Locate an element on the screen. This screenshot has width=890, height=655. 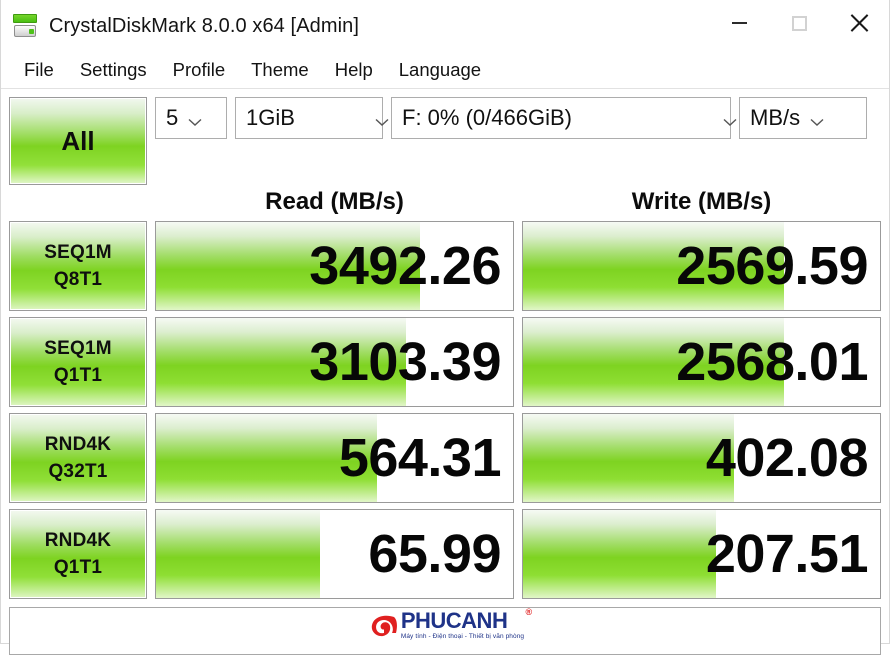
test-label-line2: Q32T1 is located at coordinates (78, 471).